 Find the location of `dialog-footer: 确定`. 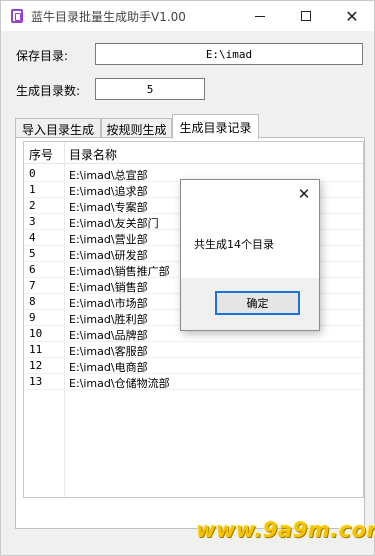

dialog-footer: 确定 is located at coordinates (250, 304).